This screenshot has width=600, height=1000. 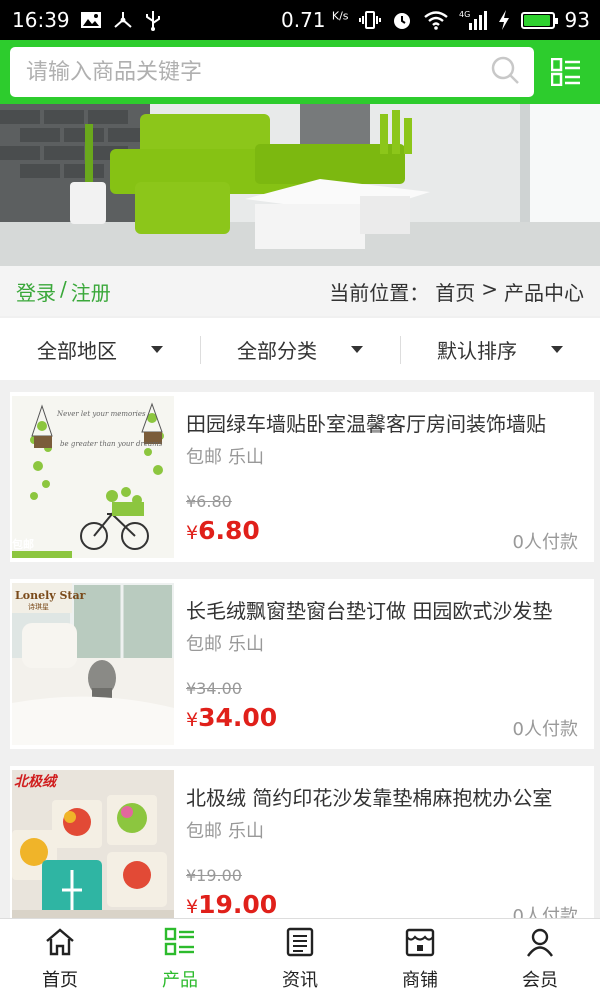 What do you see at coordinates (153, 20) in the screenshot?
I see `usb-icon` at bounding box center [153, 20].